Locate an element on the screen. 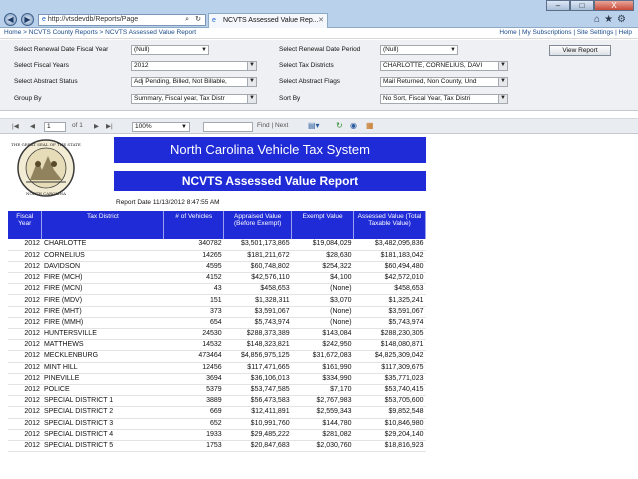 This screenshot has width=638, height=479. forward-arrow-icon: ▶ is located at coordinates (27, 19).